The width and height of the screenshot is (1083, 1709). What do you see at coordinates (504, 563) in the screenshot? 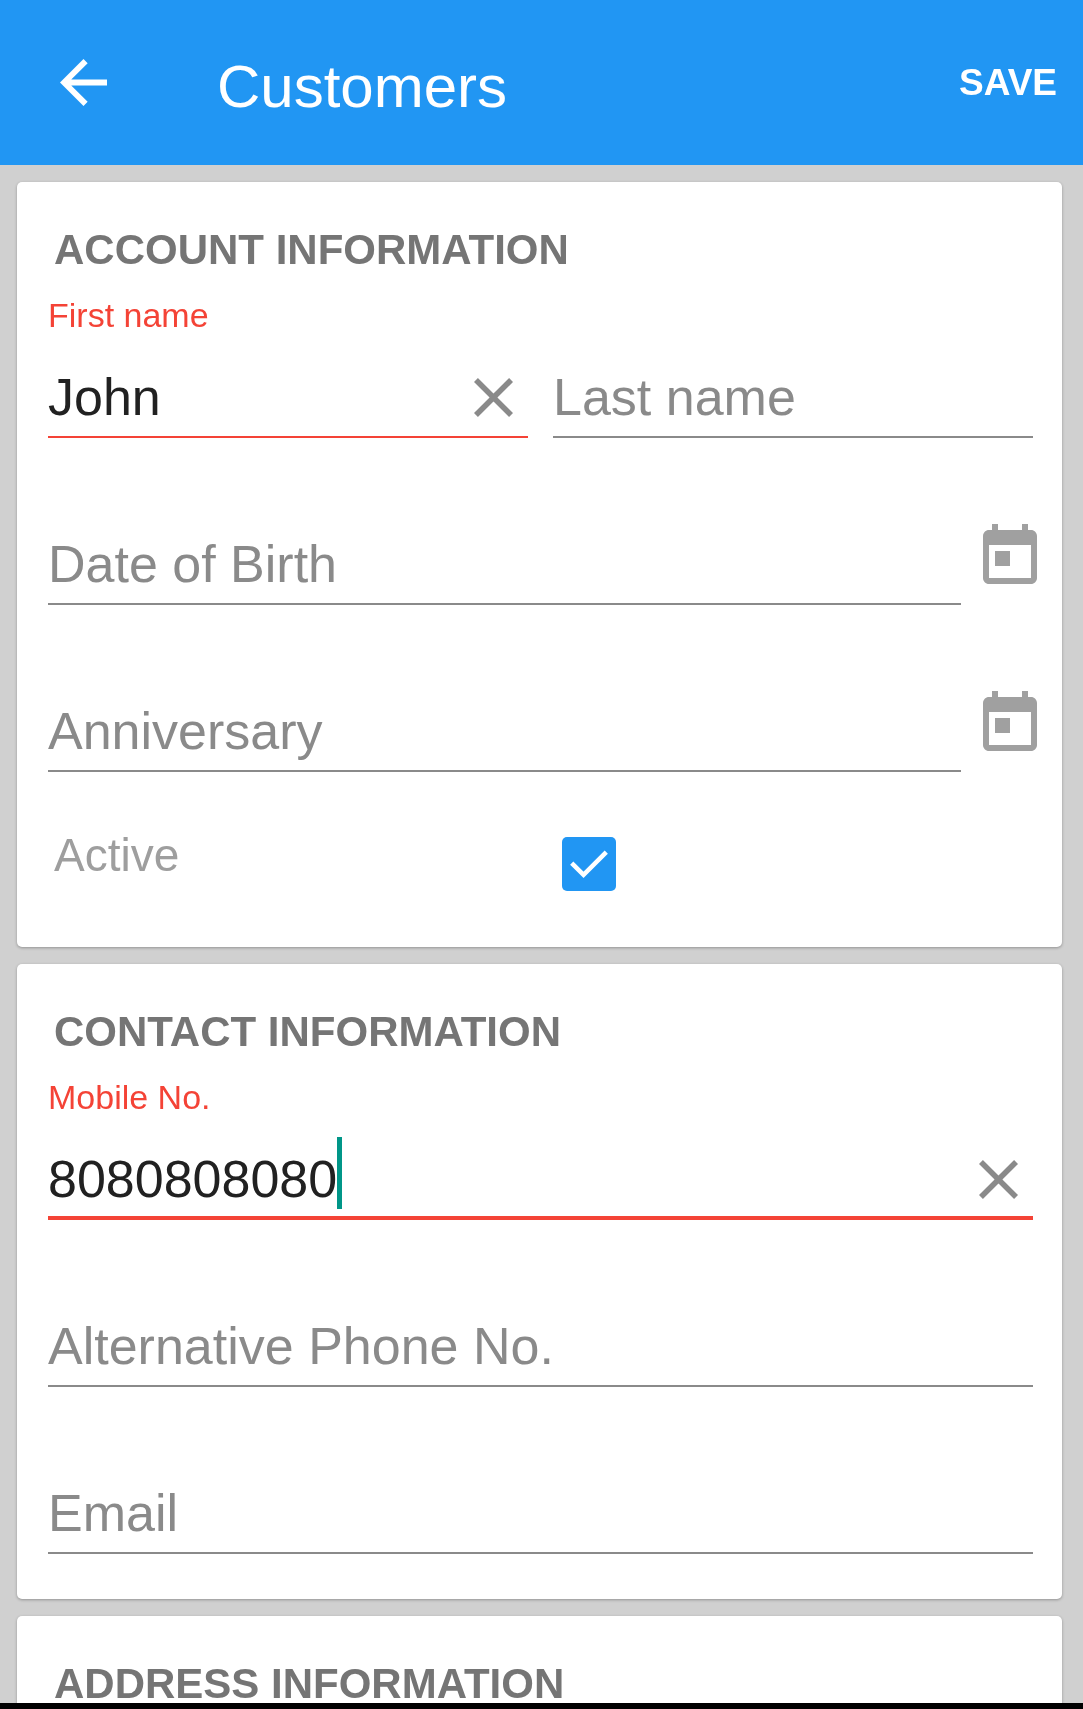
I see `date-field: Date of Birth` at bounding box center [504, 563].